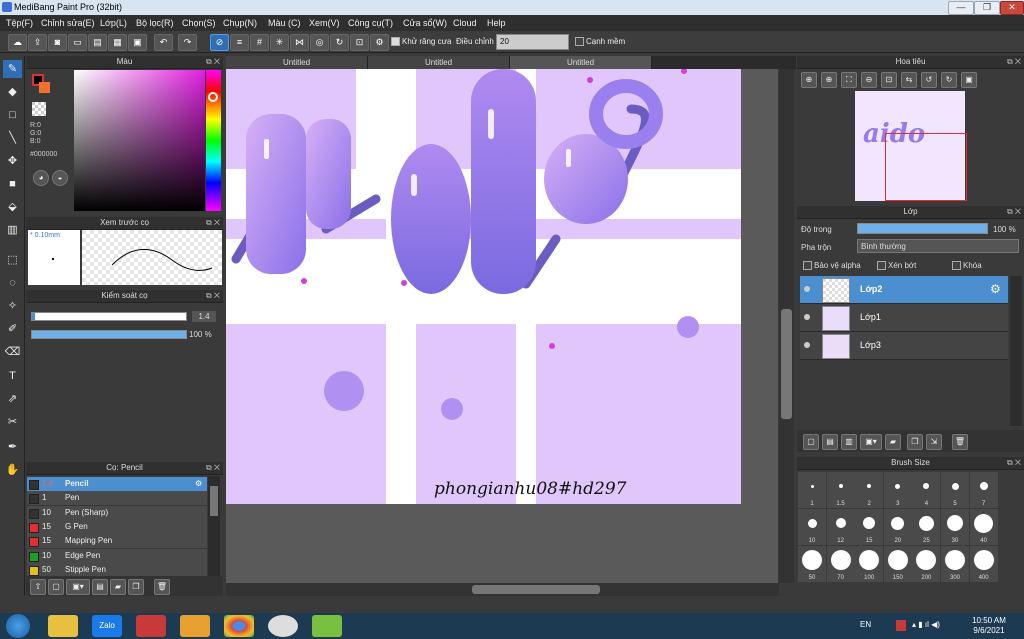  I want to click on antialias-checkbox, so click(395, 42).